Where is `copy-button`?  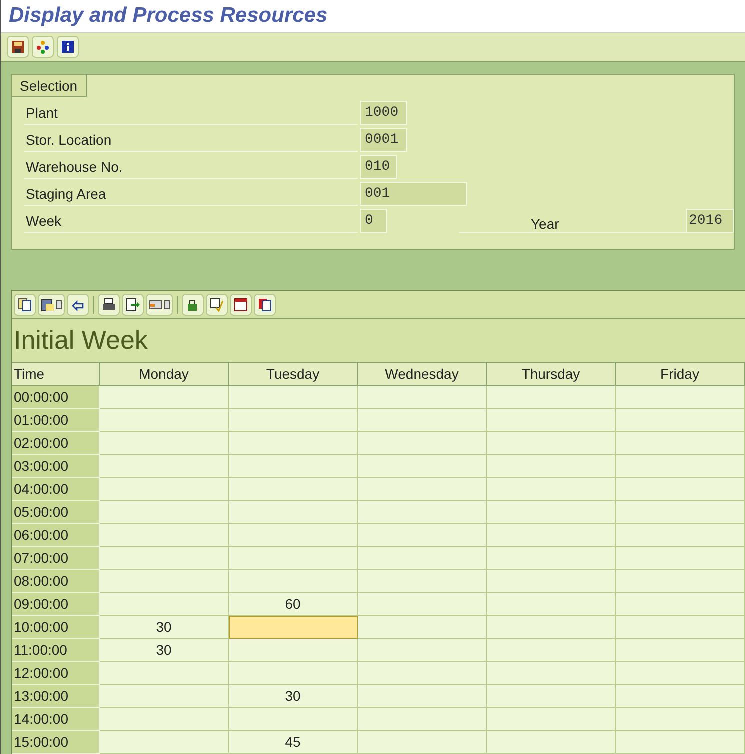 copy-button is located at coordinates (25, 305).